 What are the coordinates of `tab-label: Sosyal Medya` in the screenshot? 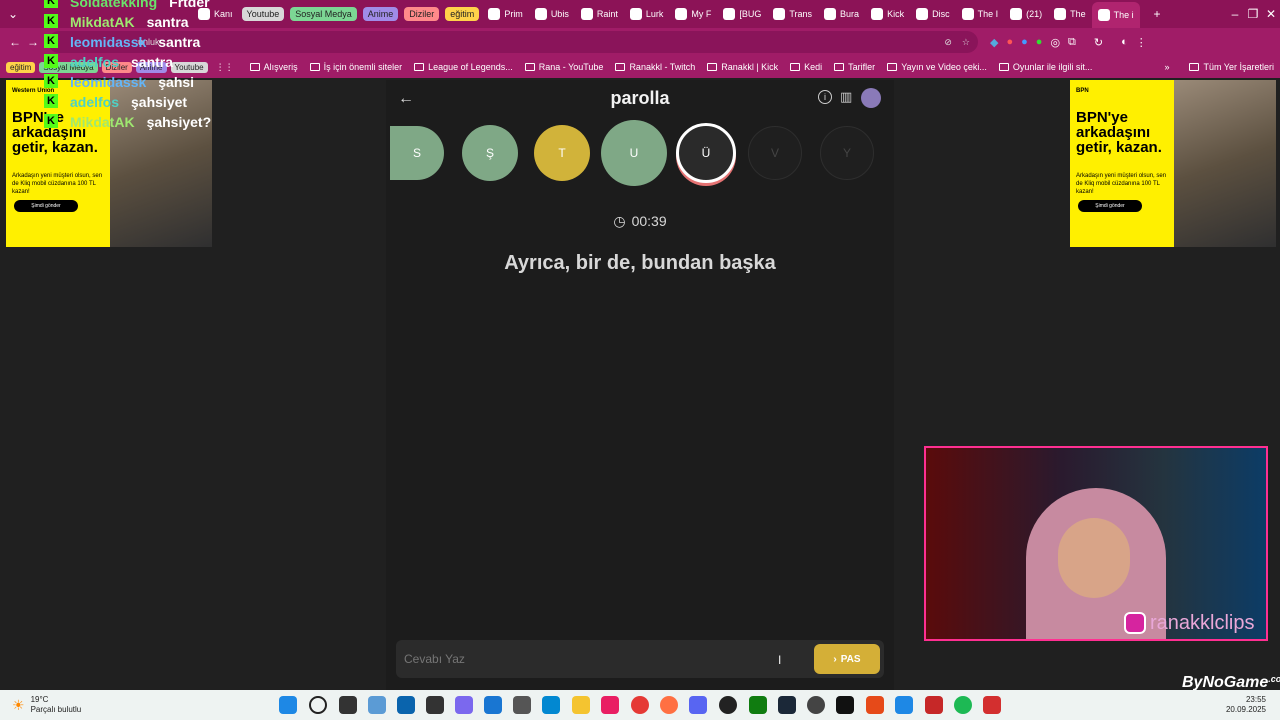 It's located at (323, 14).